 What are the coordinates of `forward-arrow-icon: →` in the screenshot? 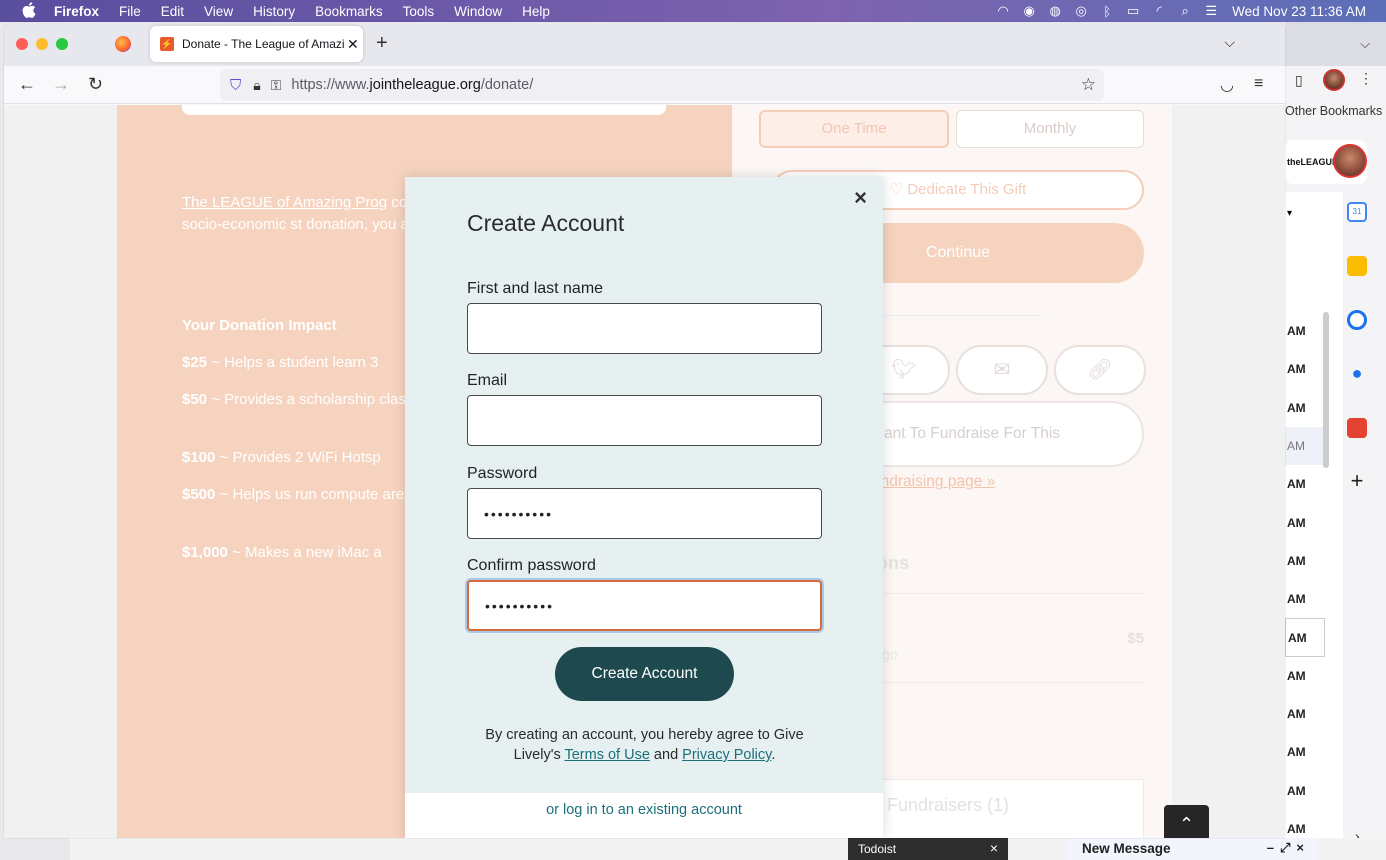 It's located at (61, 84).